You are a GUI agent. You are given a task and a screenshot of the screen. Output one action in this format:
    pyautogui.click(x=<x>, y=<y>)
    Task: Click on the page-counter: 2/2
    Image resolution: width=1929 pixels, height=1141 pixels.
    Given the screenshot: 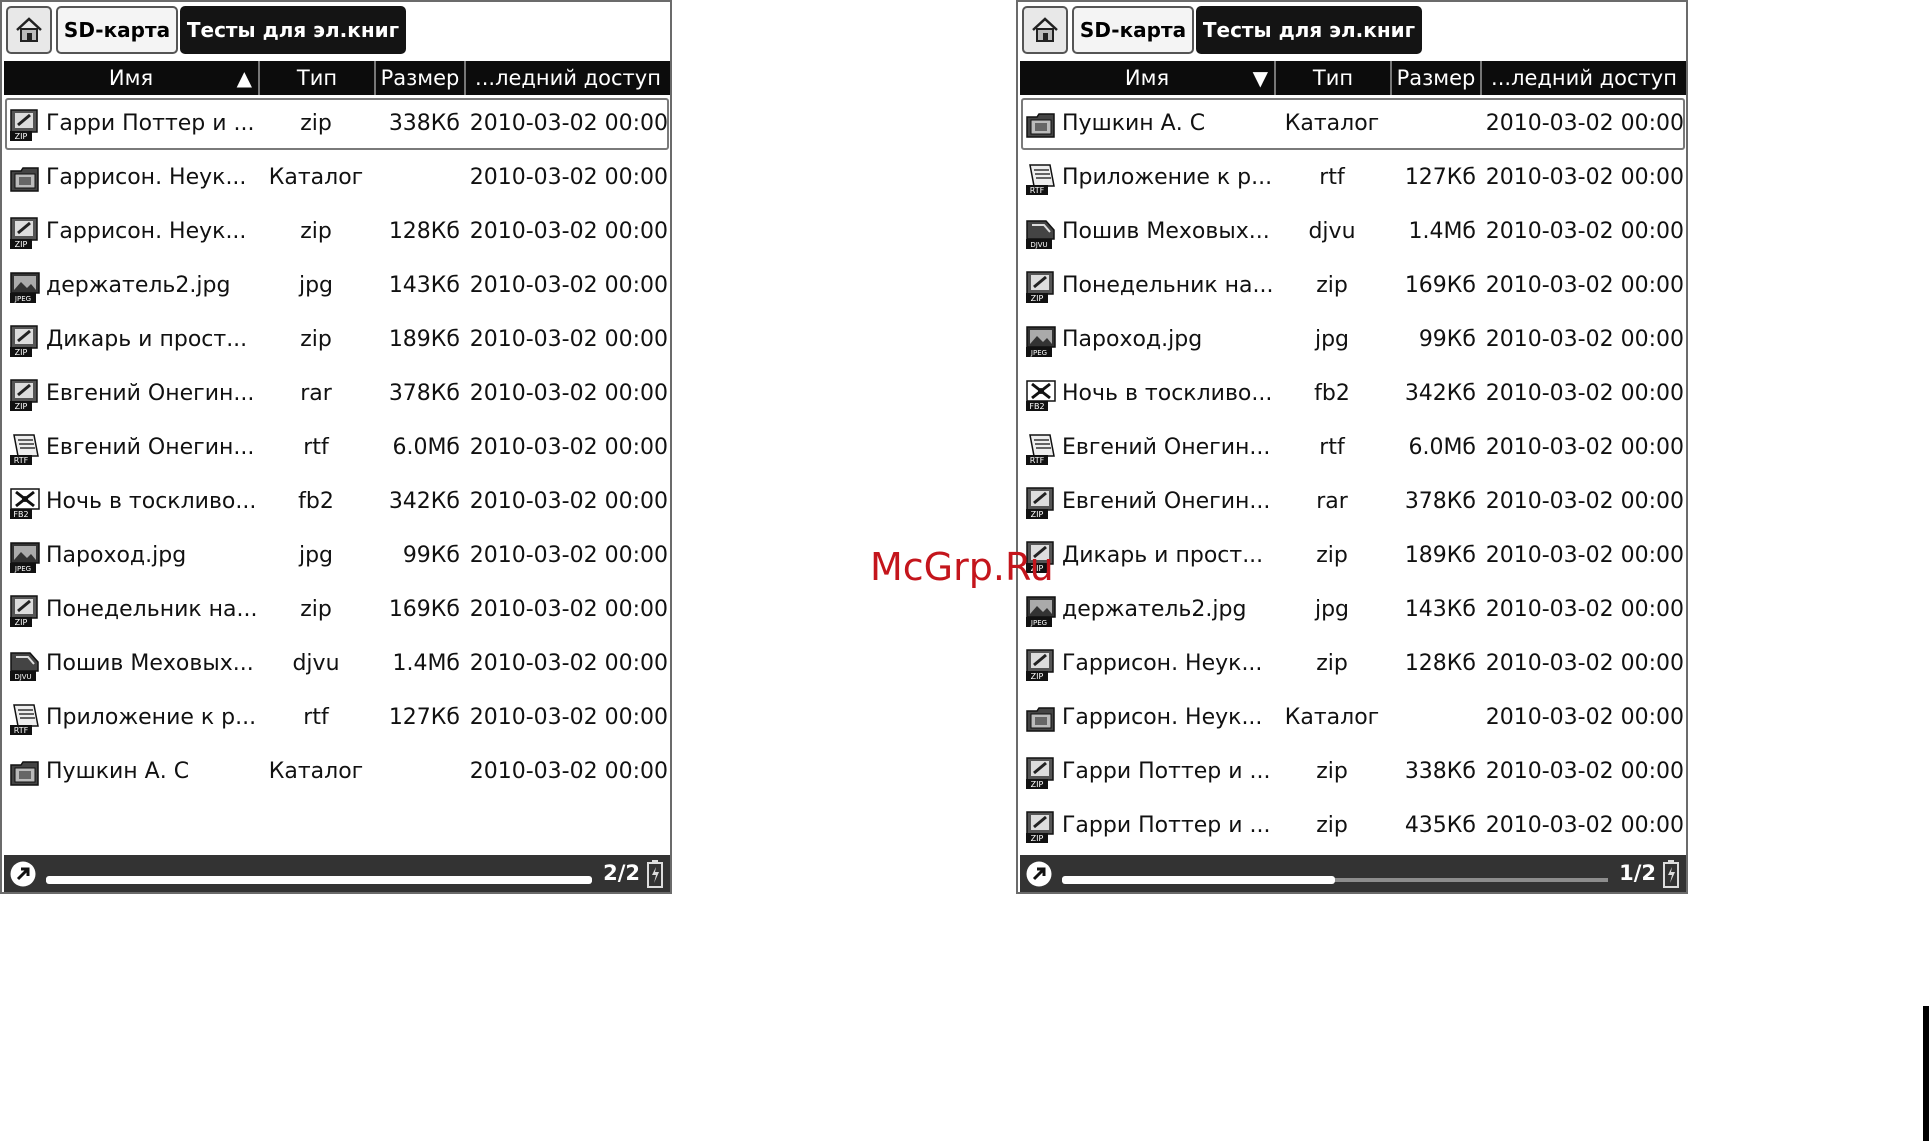 What is the action you would take?
    pyautogui.click(x=621, y=873)
    